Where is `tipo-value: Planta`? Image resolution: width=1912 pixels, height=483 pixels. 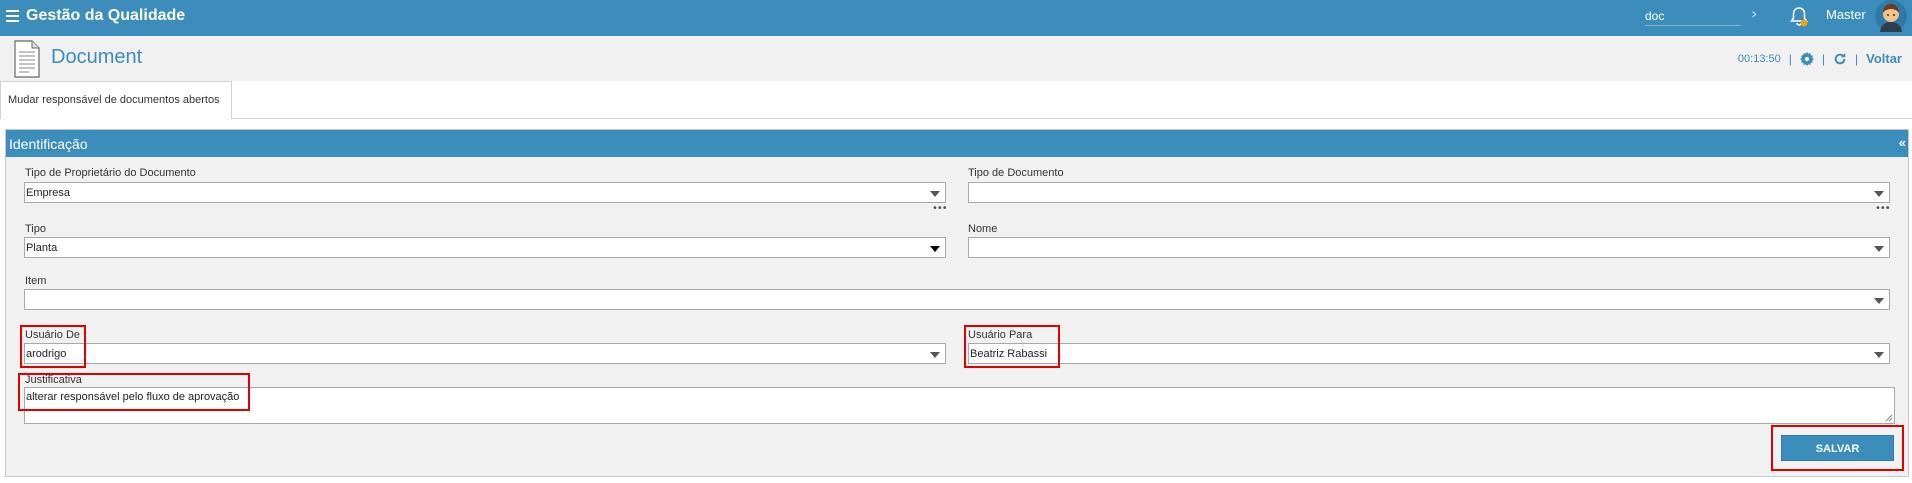
tipo-value: Planta is located at coordinates (42, 248).